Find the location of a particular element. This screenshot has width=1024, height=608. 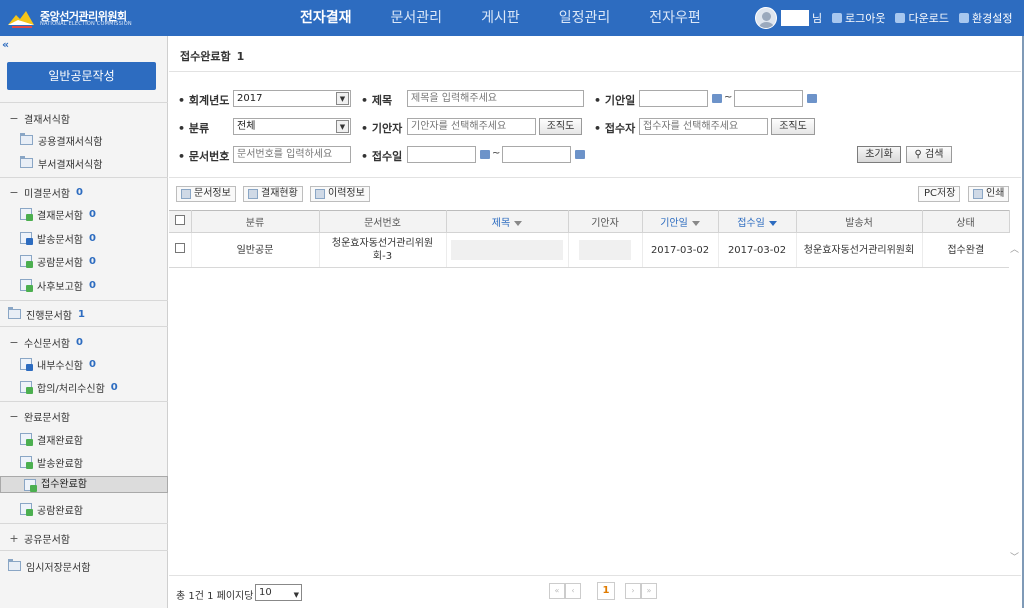

topnav-item: 전자결재 is located at coordinates (326, 18).